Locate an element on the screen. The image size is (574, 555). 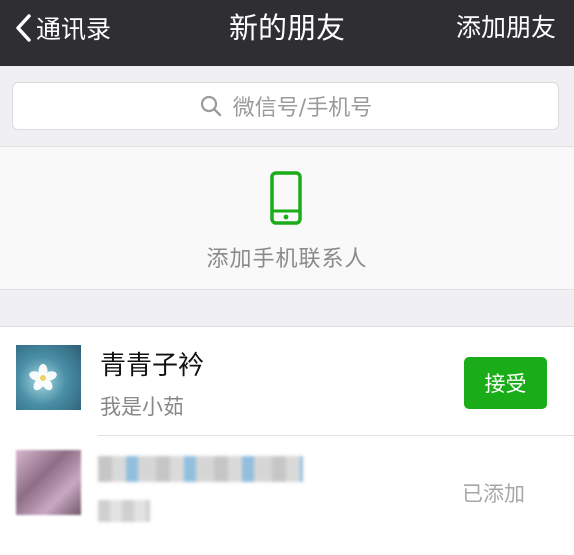
add-friend-button: 添加朋友 is located at coordinates (506, 28).